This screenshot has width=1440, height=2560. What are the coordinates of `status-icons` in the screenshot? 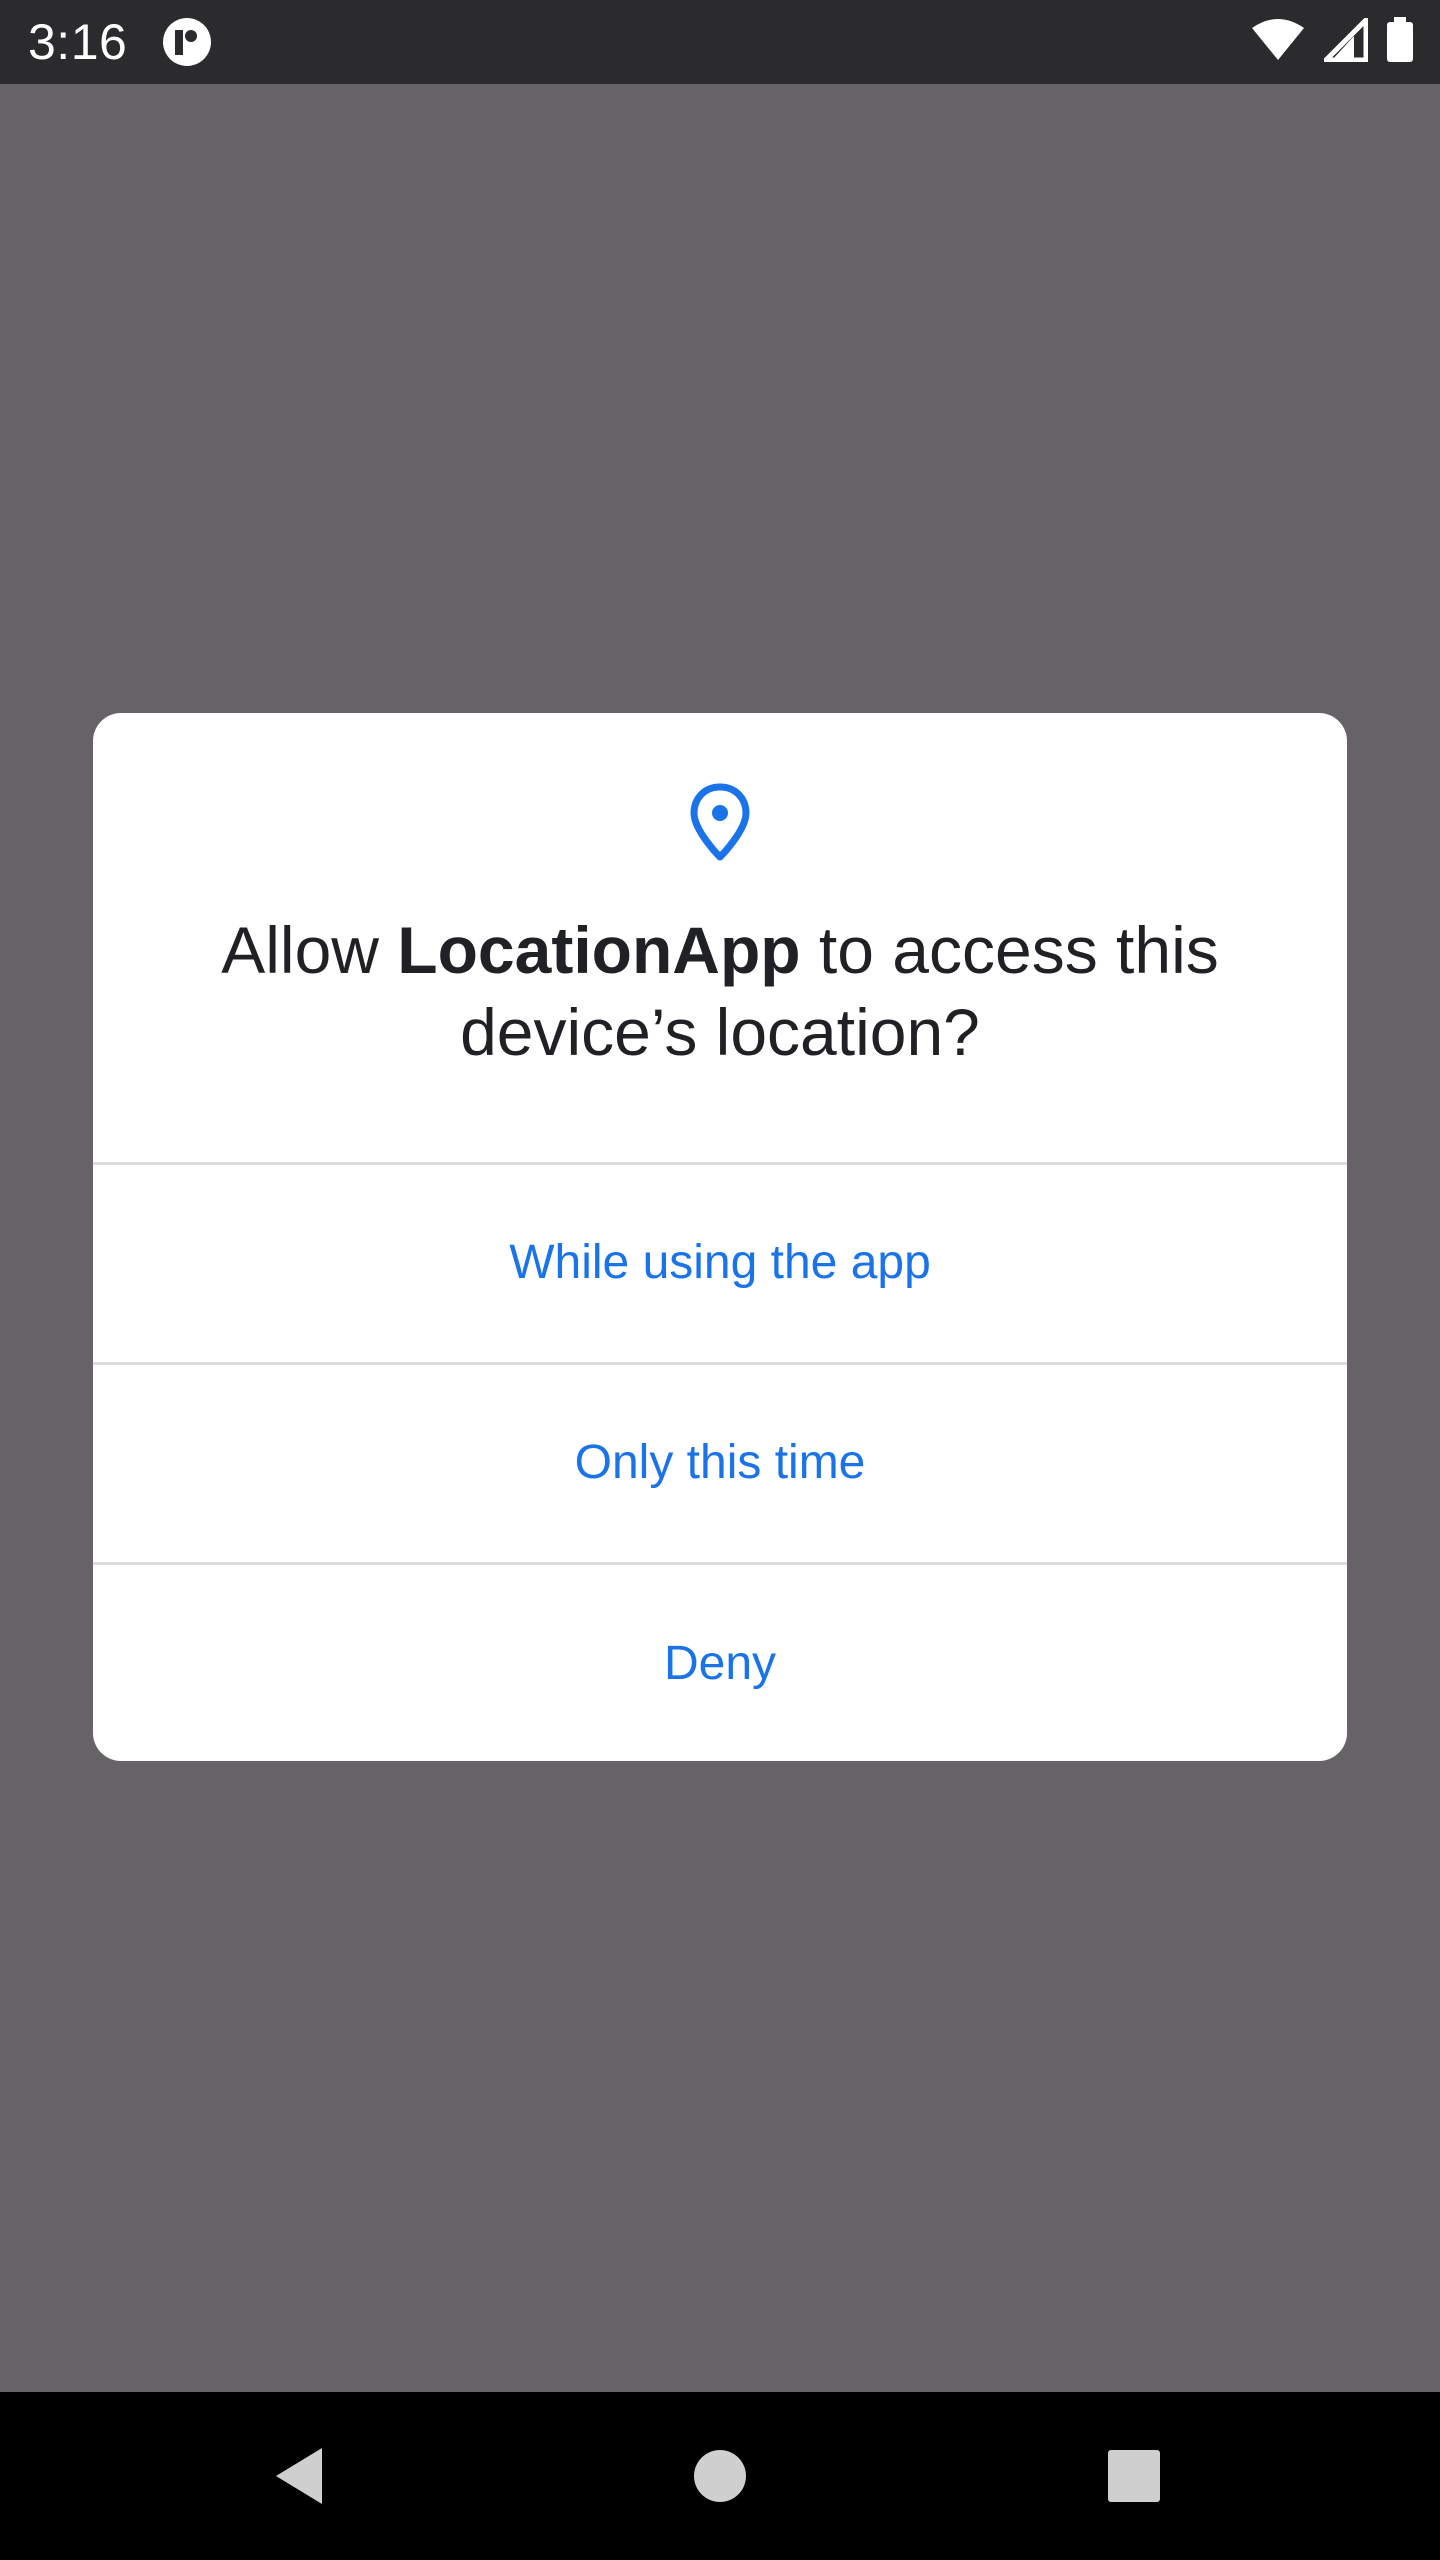 It's located at (1332, 40).